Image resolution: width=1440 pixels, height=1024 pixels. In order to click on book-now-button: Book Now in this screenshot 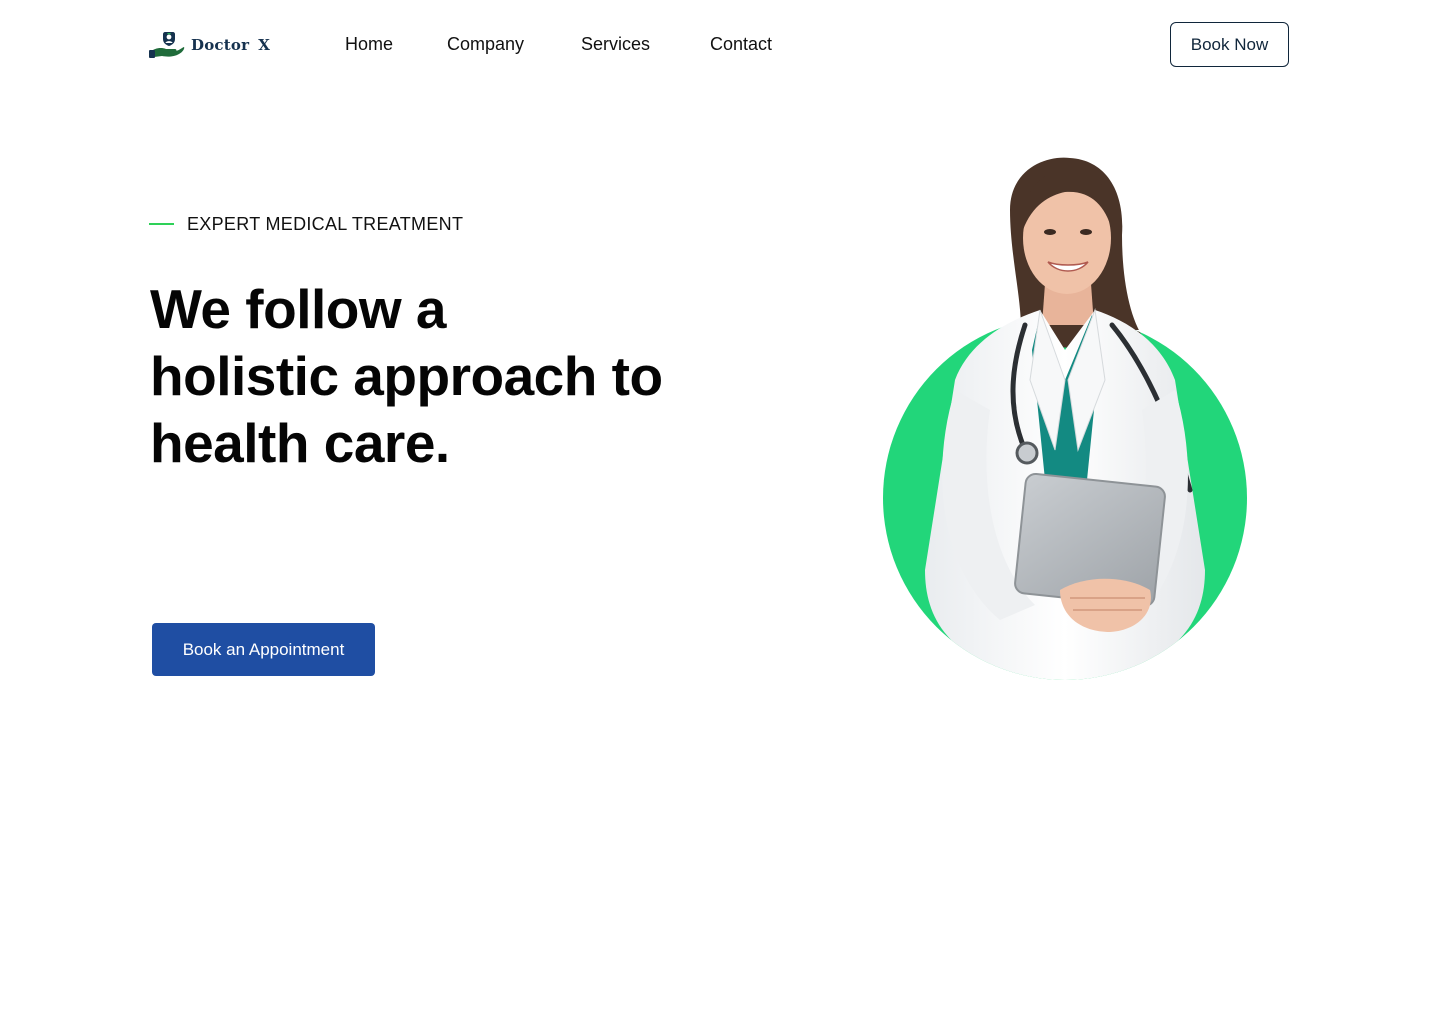, I will do `click(1229, 44)`.